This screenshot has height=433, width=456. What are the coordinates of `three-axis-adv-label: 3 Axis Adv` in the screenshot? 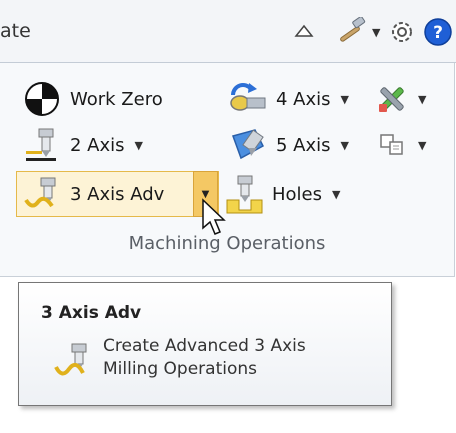 It's located at (117, 194).